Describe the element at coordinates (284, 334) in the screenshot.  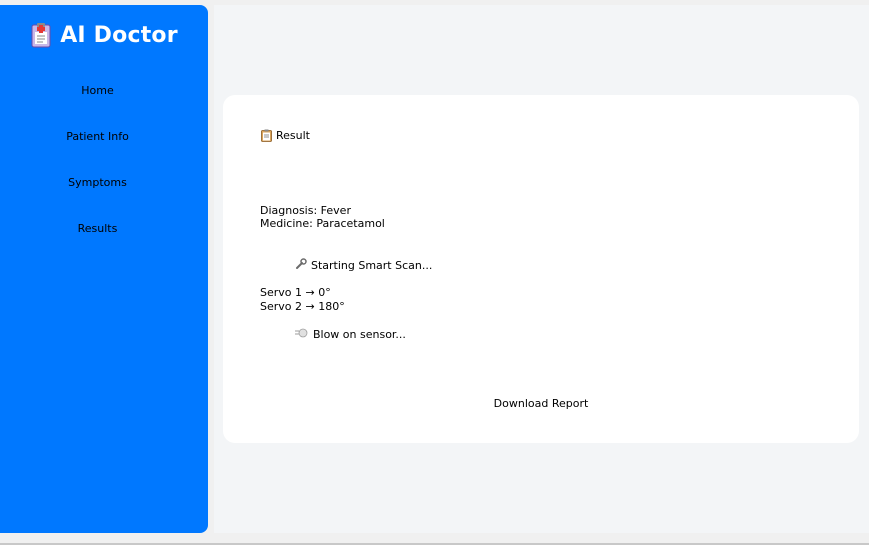
I see `wind-icon` at that location.